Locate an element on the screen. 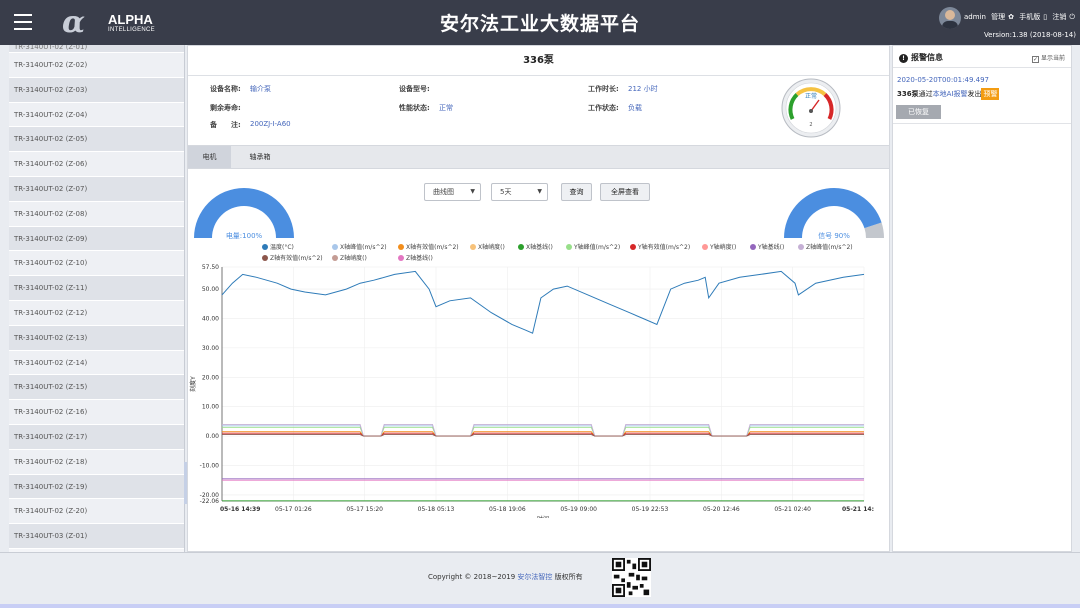  power-icon: ⏻ is located at coordinates (1072, 17).